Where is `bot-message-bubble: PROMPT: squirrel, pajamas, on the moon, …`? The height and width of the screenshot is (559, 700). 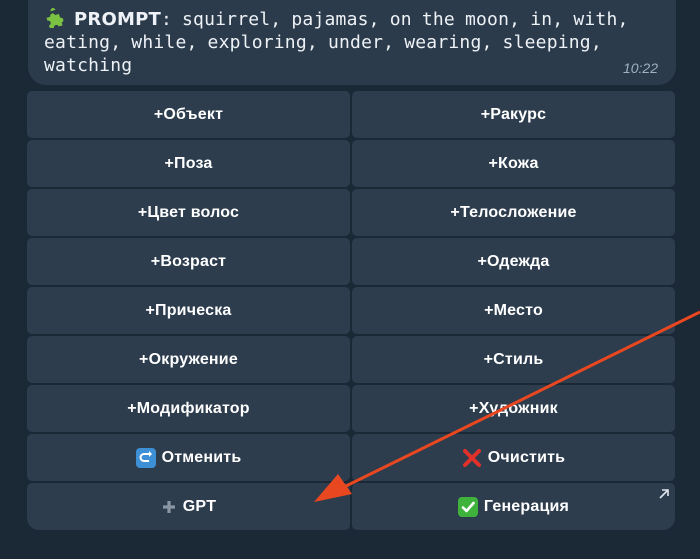 bot-message-bubble: PROMPT: squirrel, pajamas, on the moon, … is located at coordinates (352, 42).